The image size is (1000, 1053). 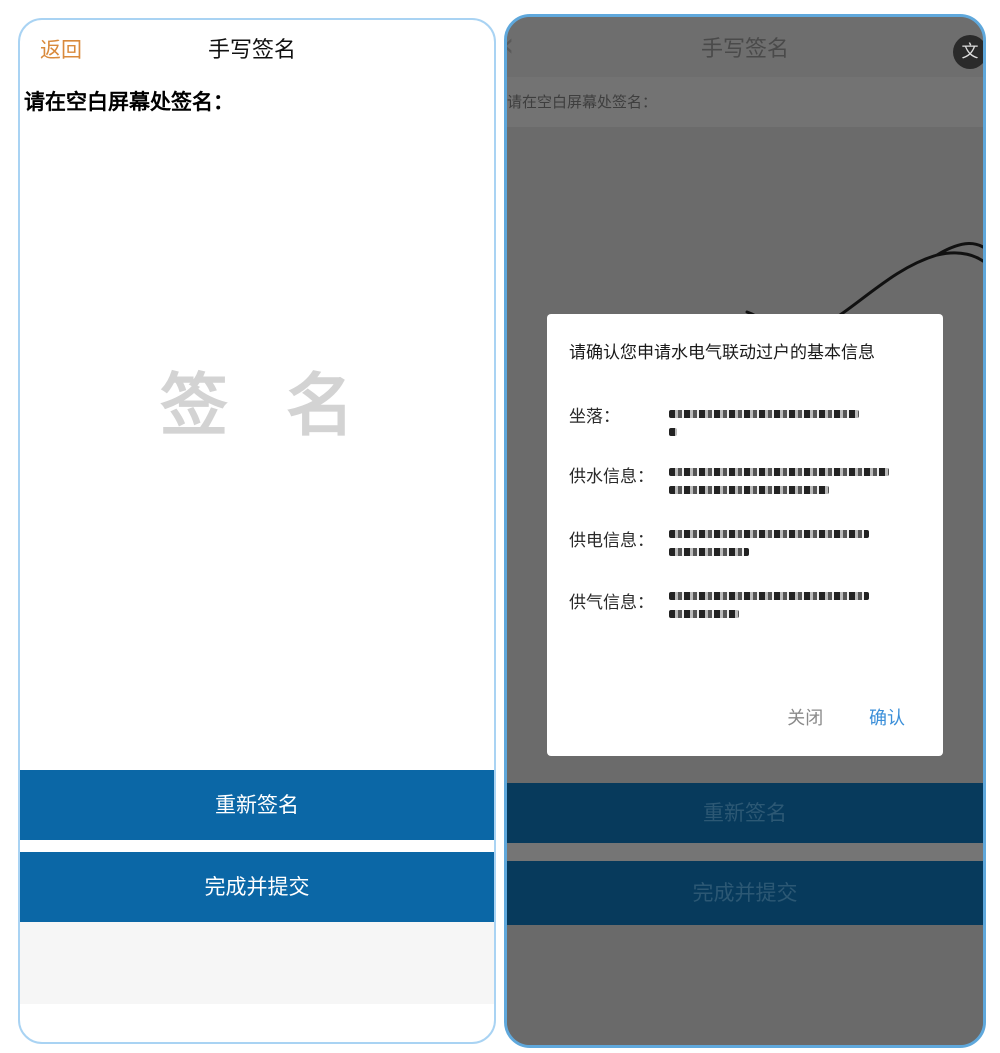 What do you see at coordinates (611, 477) in the screenshot?
I see `row-label: 供水信息：` at bounding box center [611, 477].